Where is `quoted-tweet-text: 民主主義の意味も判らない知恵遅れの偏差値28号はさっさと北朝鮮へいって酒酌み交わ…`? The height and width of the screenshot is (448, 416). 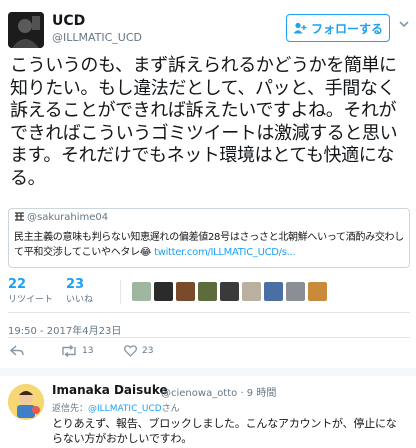 quoted-tweet-text: 民主主義の意味も判らない知恵遅れの偏差値28号はさっさと北朝鮮へいって酒酌み交わ… is located at coordinates (210, 245).